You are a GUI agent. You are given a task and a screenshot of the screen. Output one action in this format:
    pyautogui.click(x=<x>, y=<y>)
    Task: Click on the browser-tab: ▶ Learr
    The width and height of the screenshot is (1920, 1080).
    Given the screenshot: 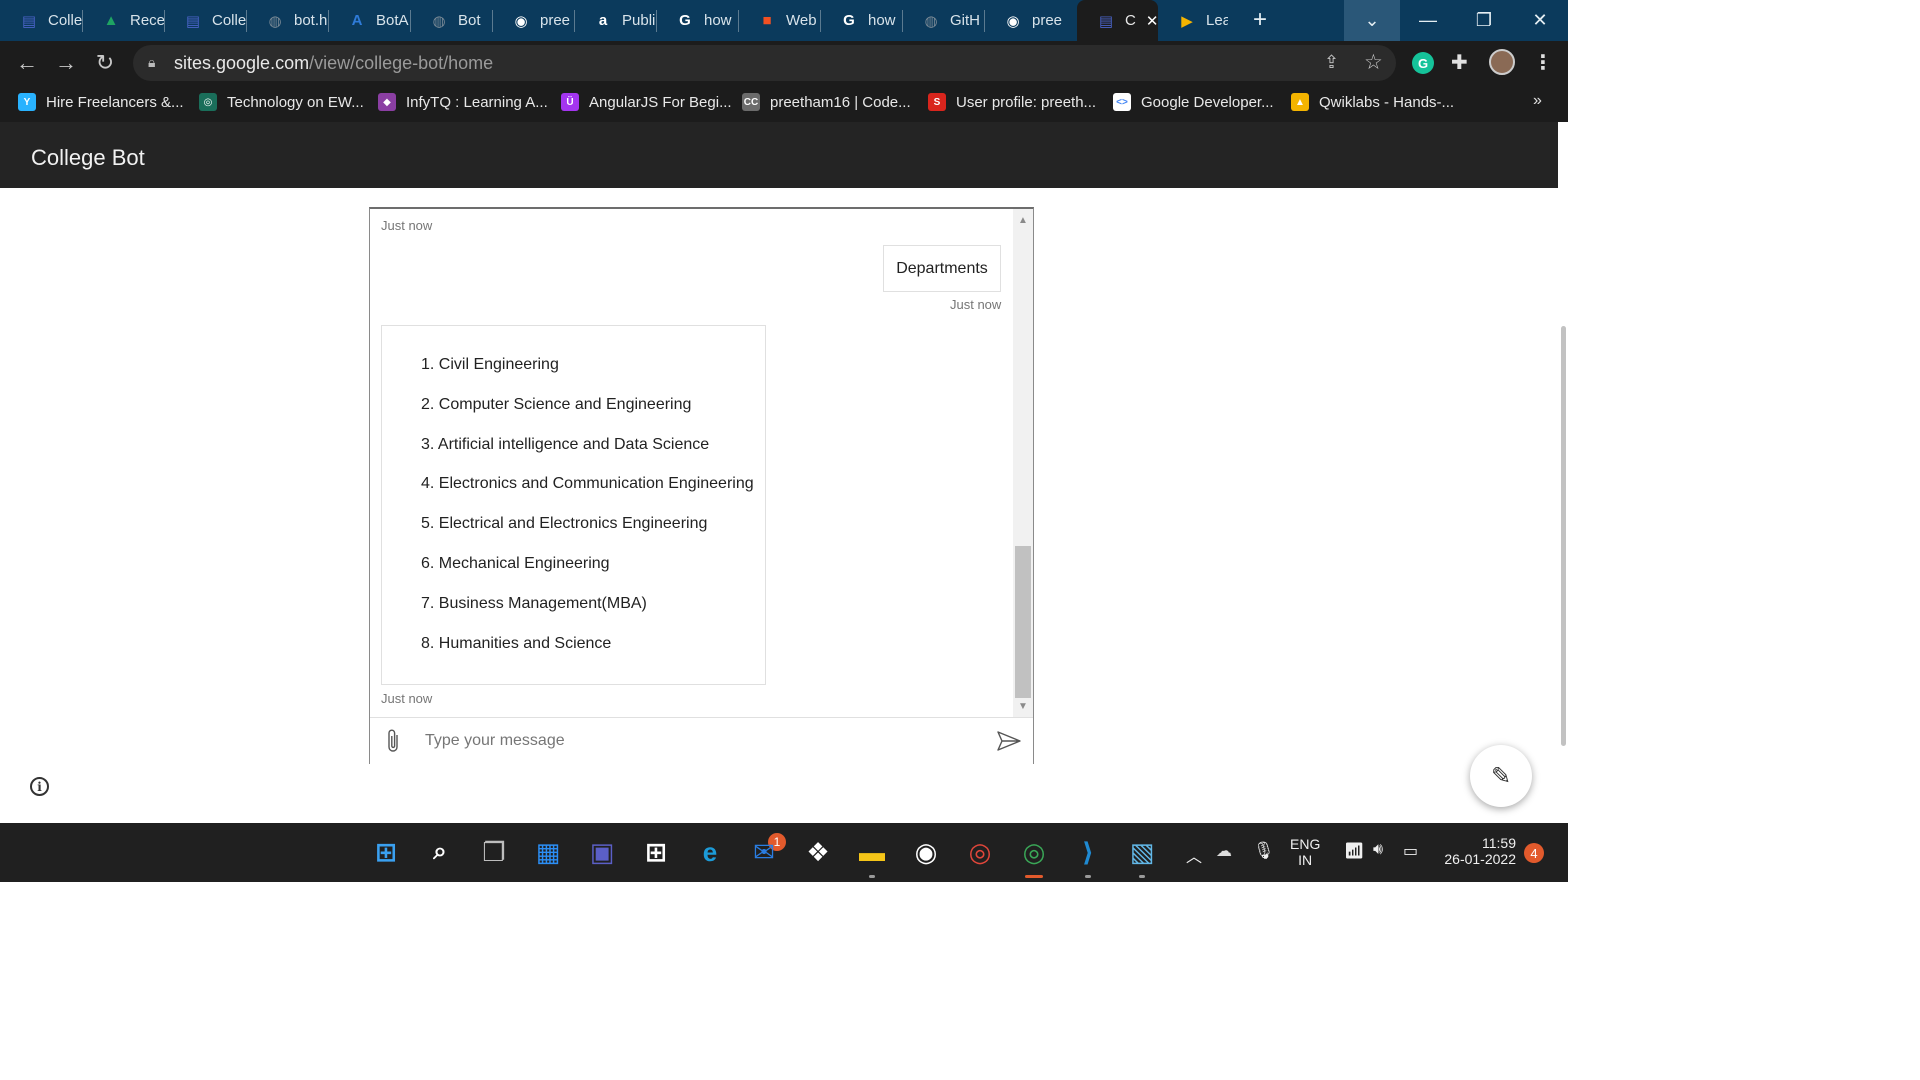 What is the action you would take?
    pyautogui.click(x=1193, y=20)
    